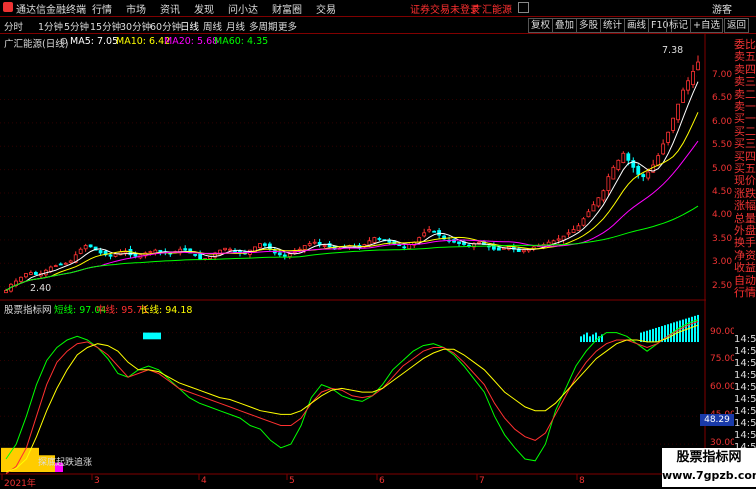 This screenshot has width=756, height=489. I want to click on tool-fuquan: 复权, so click(541, 25).